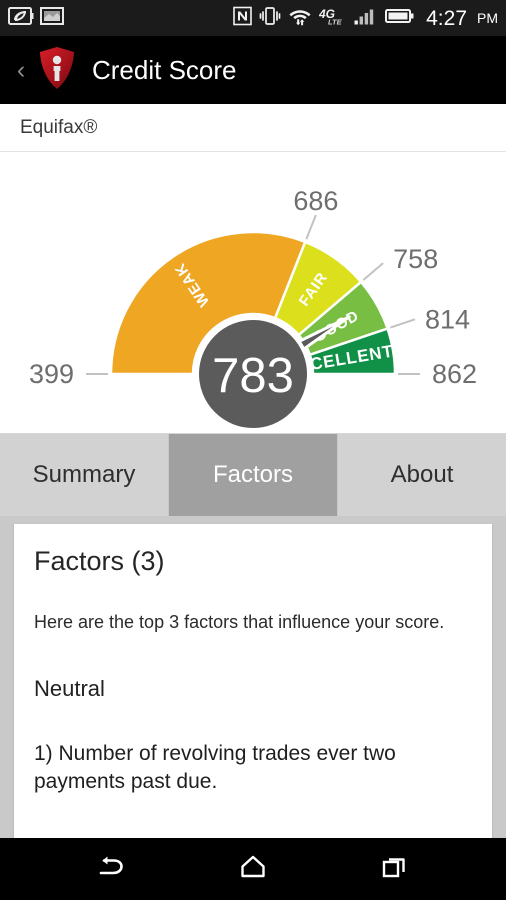  I want to click on tab-about-label: About, so click(422, 474).